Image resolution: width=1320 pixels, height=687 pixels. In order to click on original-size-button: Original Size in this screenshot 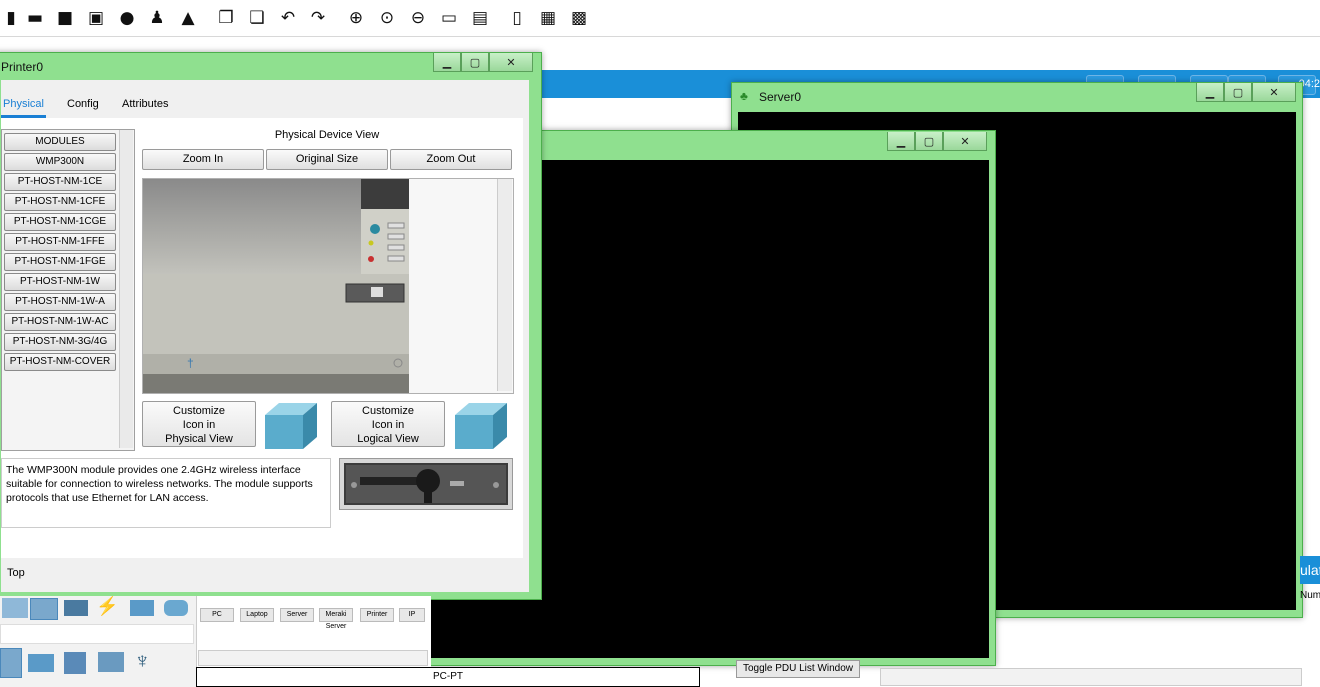, I will do `click(327, 159)`.